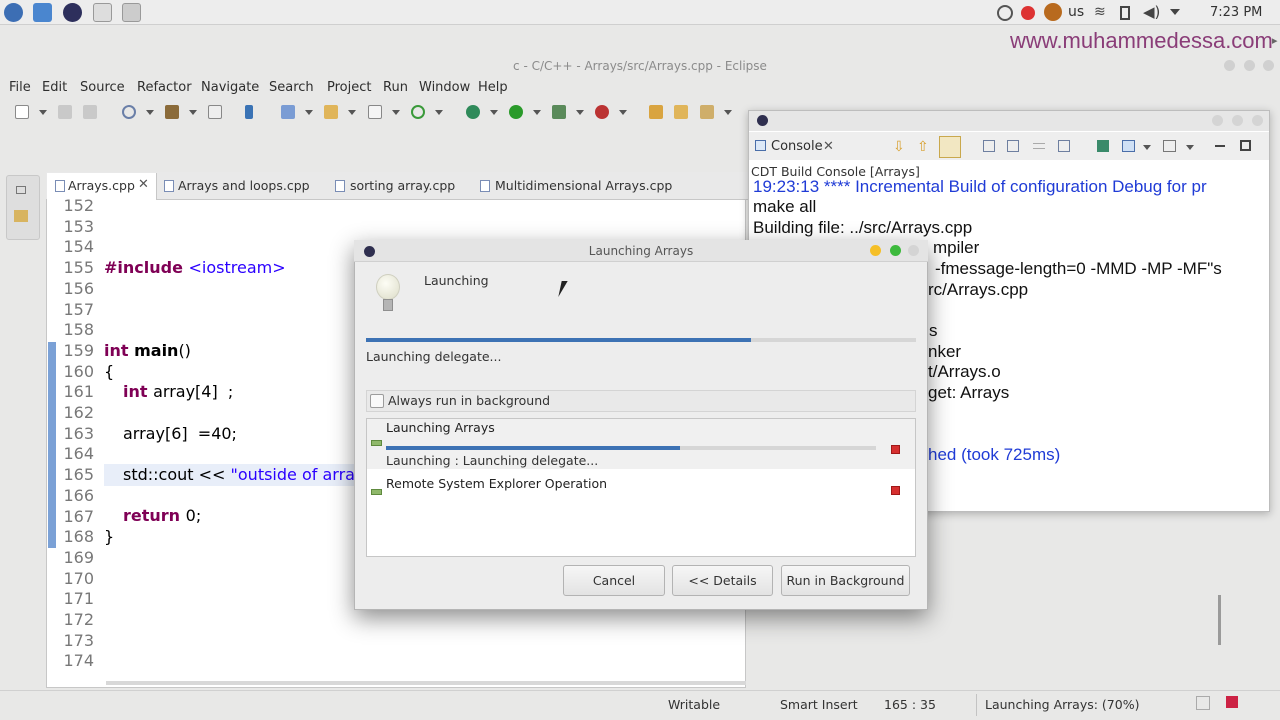  I want to click on open-console-chevron-down-icon, so click(1190, 147).